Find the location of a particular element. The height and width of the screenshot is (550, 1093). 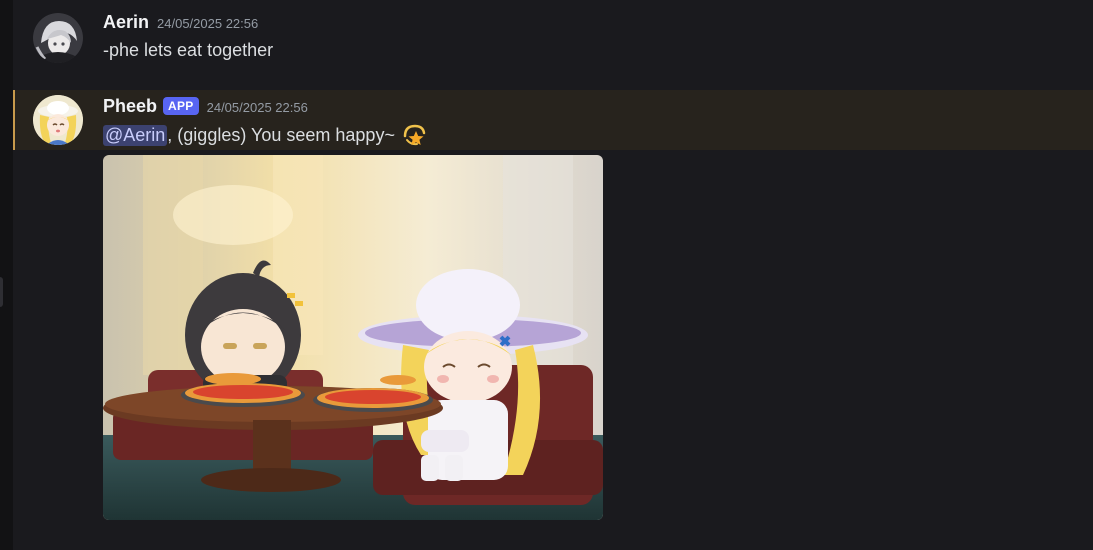

message-header: Aerin 24/05/2025 22:56 is located at coordinates (180, 22).